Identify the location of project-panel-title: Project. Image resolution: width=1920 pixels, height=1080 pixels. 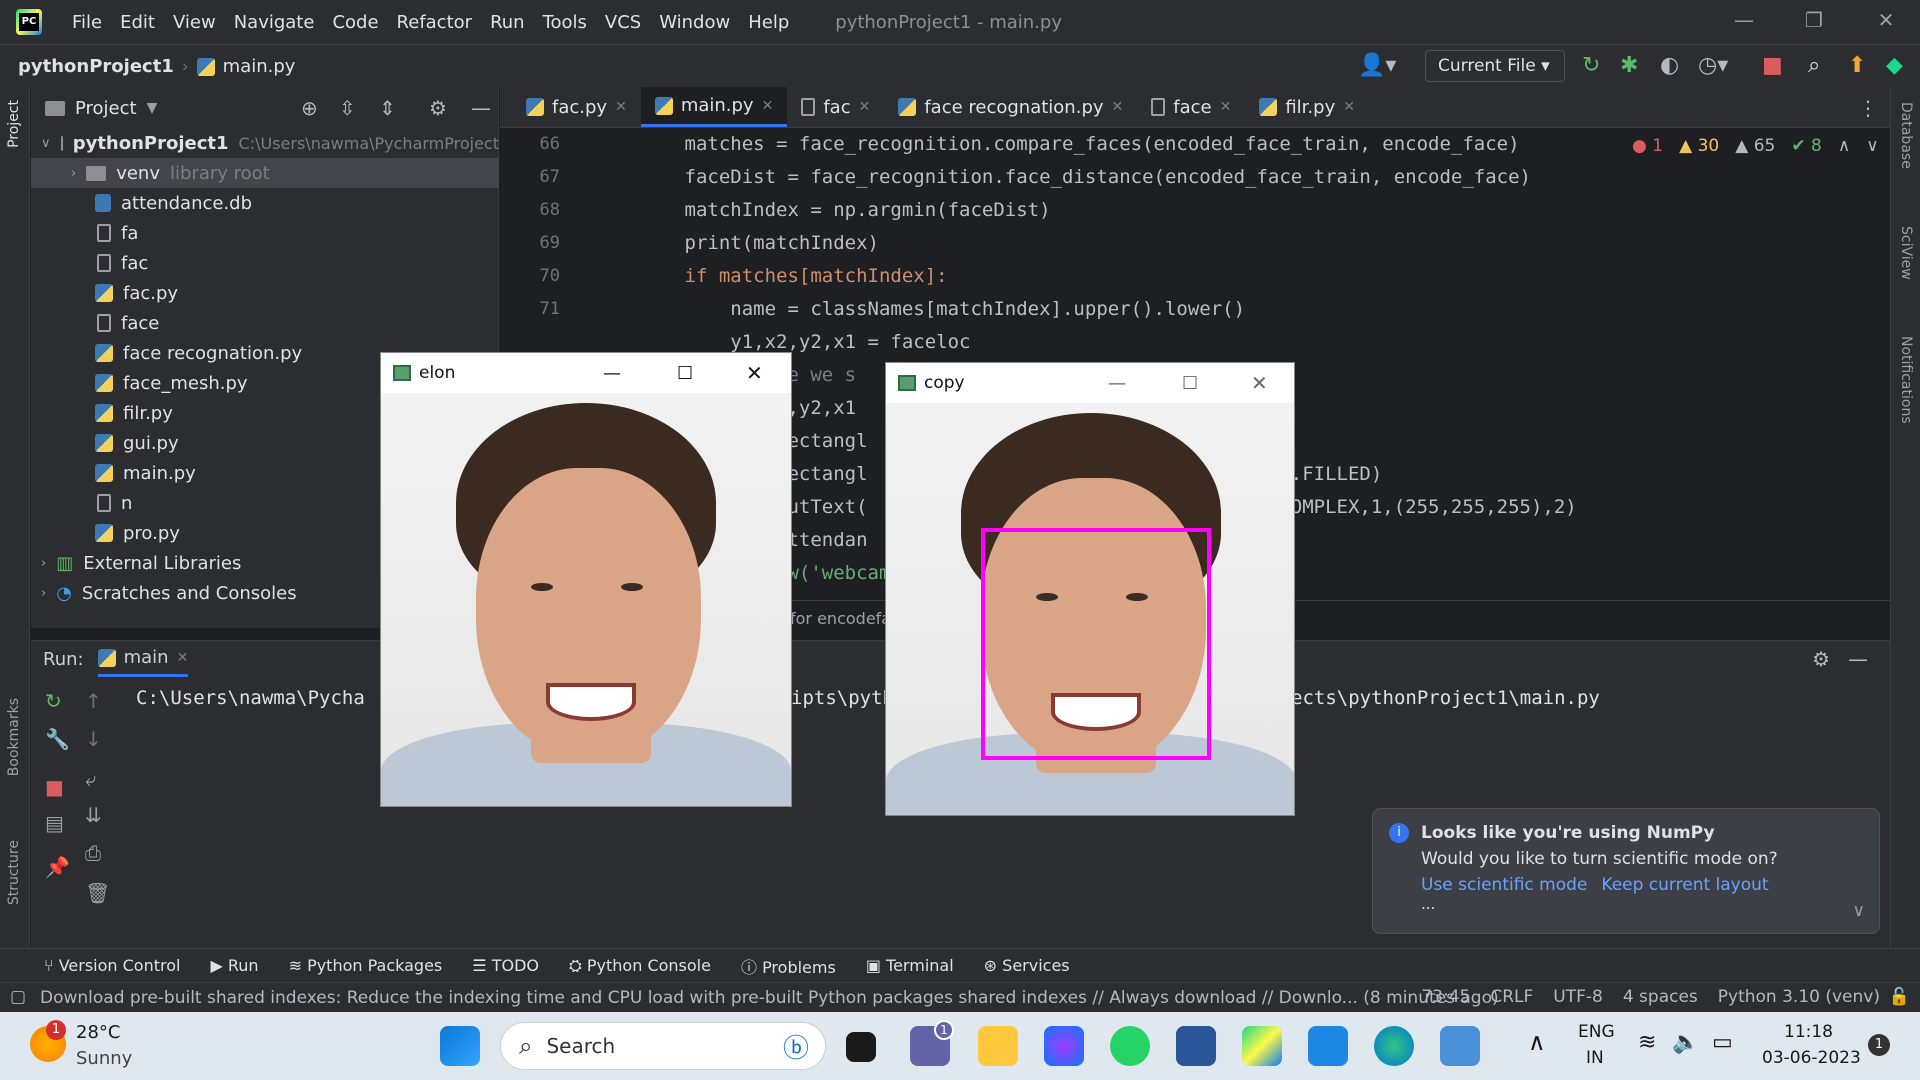
(106, 108).